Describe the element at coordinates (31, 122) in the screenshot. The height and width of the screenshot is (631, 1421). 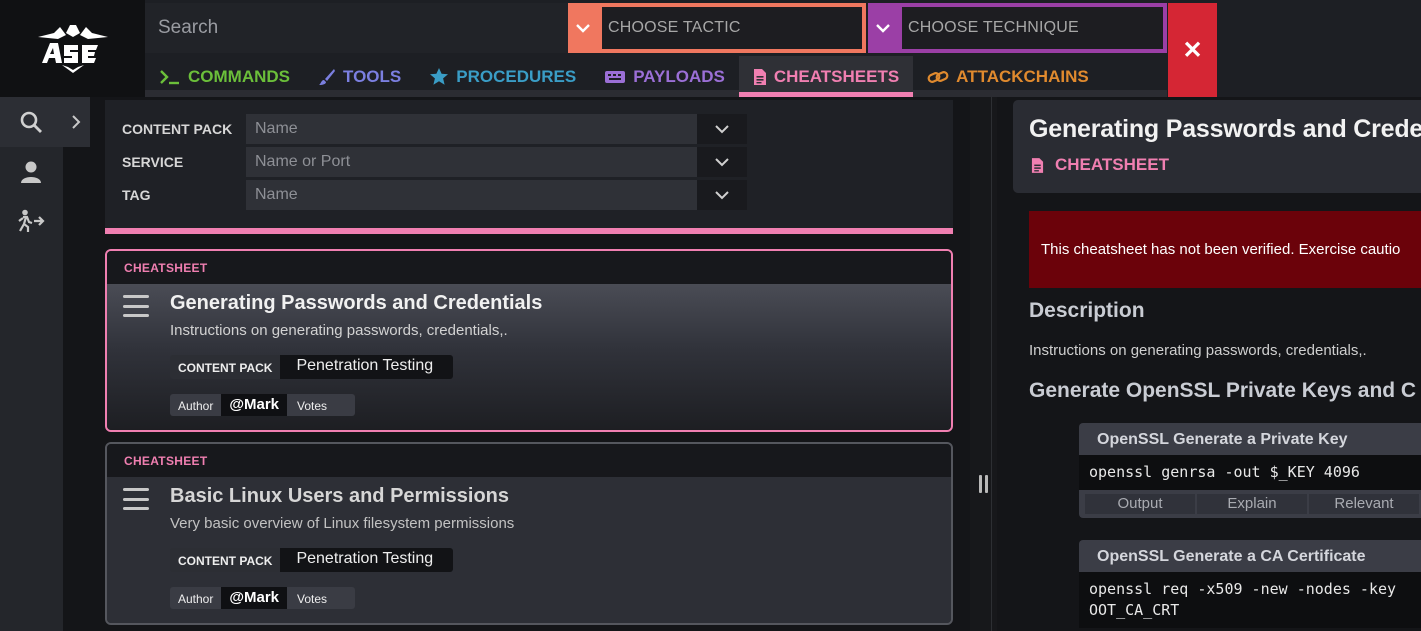
I see `search-icon` at that location.